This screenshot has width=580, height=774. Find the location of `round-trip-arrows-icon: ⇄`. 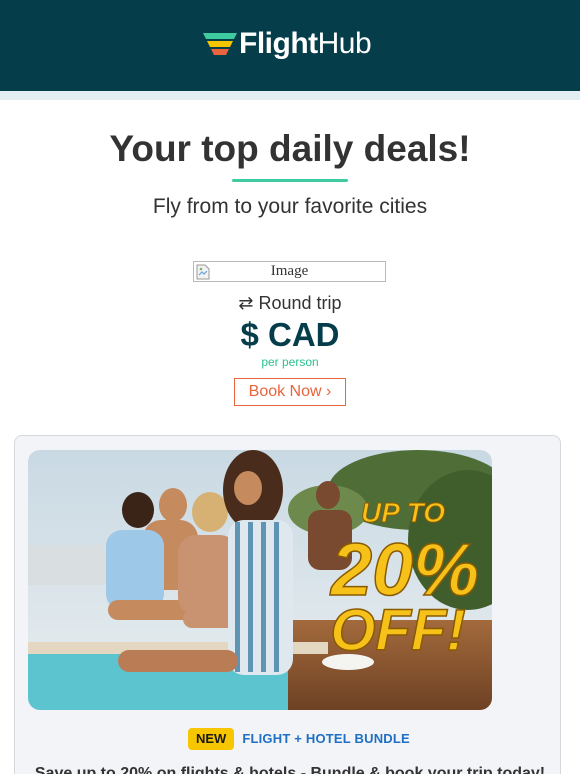

round-trip-arrows-icon: ⇄ is located at coordinates (246, 303).